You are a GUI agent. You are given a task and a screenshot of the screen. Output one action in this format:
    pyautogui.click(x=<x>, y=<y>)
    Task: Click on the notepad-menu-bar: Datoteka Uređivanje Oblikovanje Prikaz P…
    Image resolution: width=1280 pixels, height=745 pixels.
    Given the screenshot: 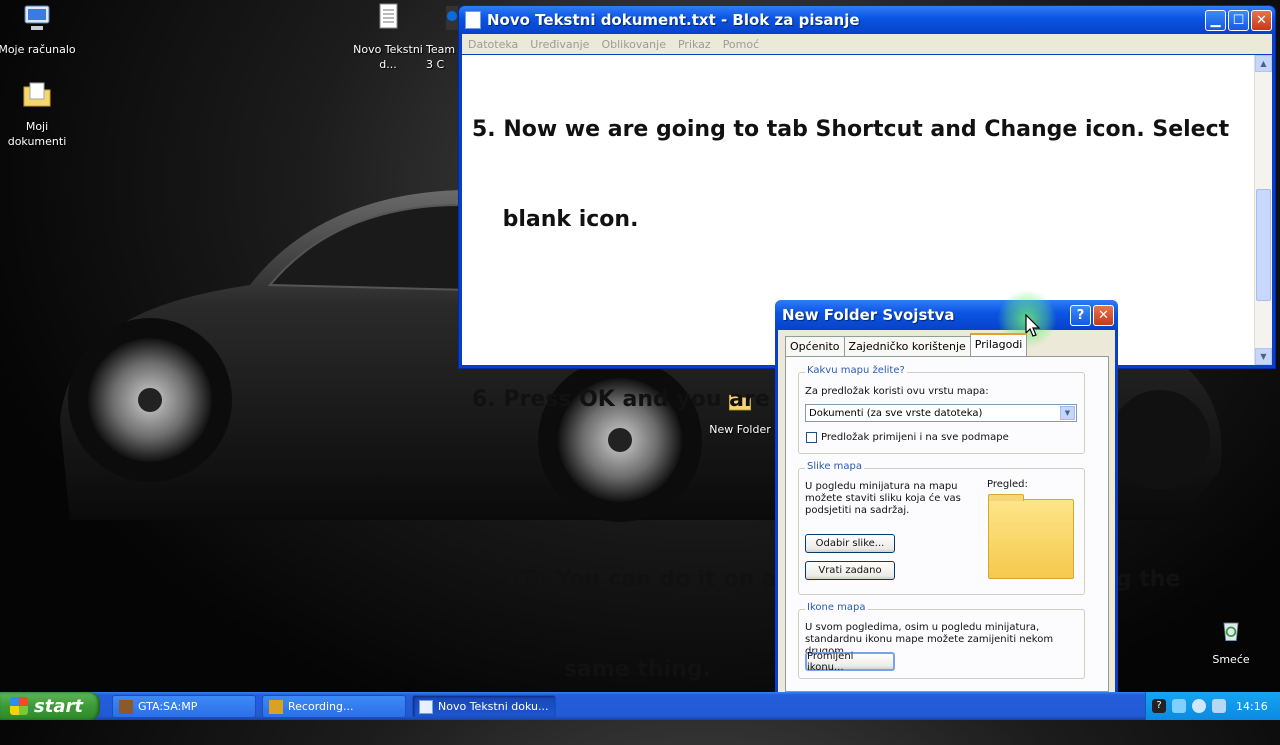 What is the action you would take?
    pyautogui.click(x=867, y=44)
    